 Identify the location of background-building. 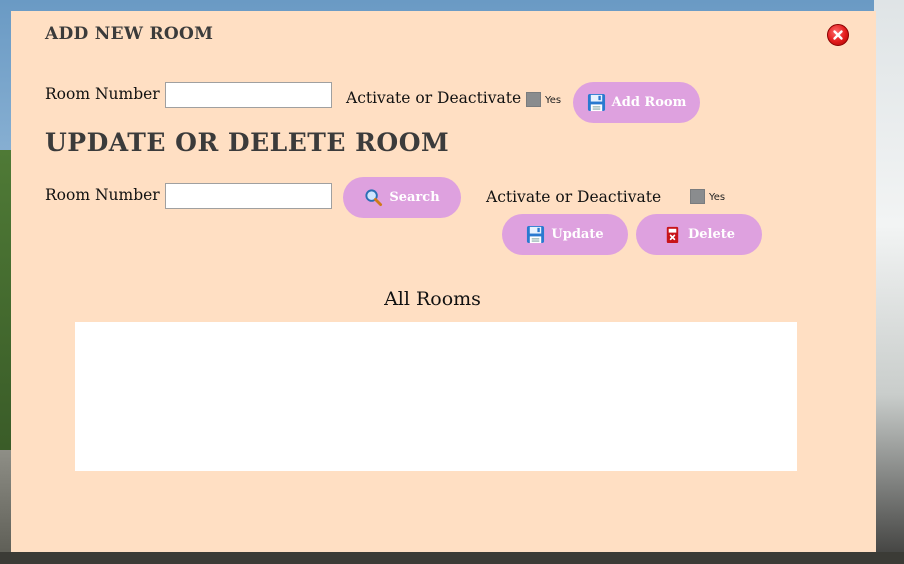
(889, 282).